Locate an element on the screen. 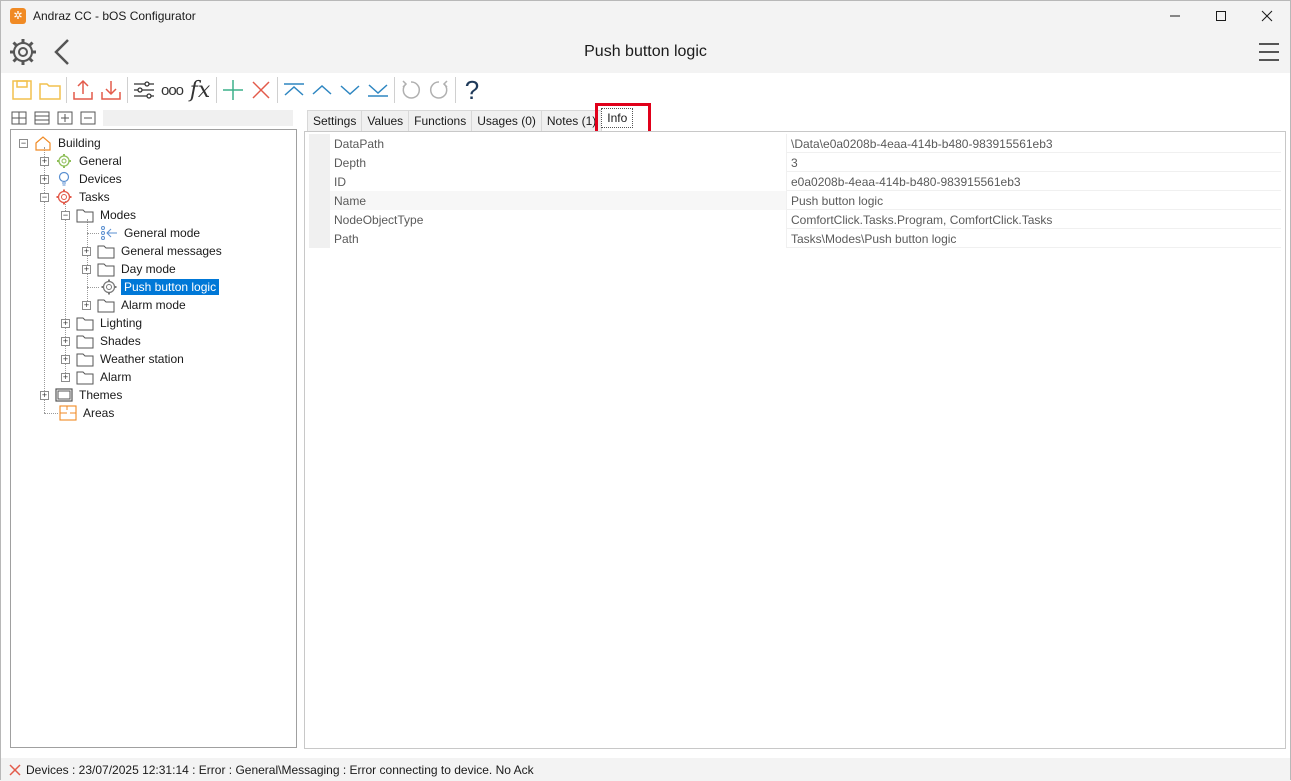 The image size is (1291, 781). tree-node-alarm-mode: + Alarm mode is located at coordinates (135, 305).